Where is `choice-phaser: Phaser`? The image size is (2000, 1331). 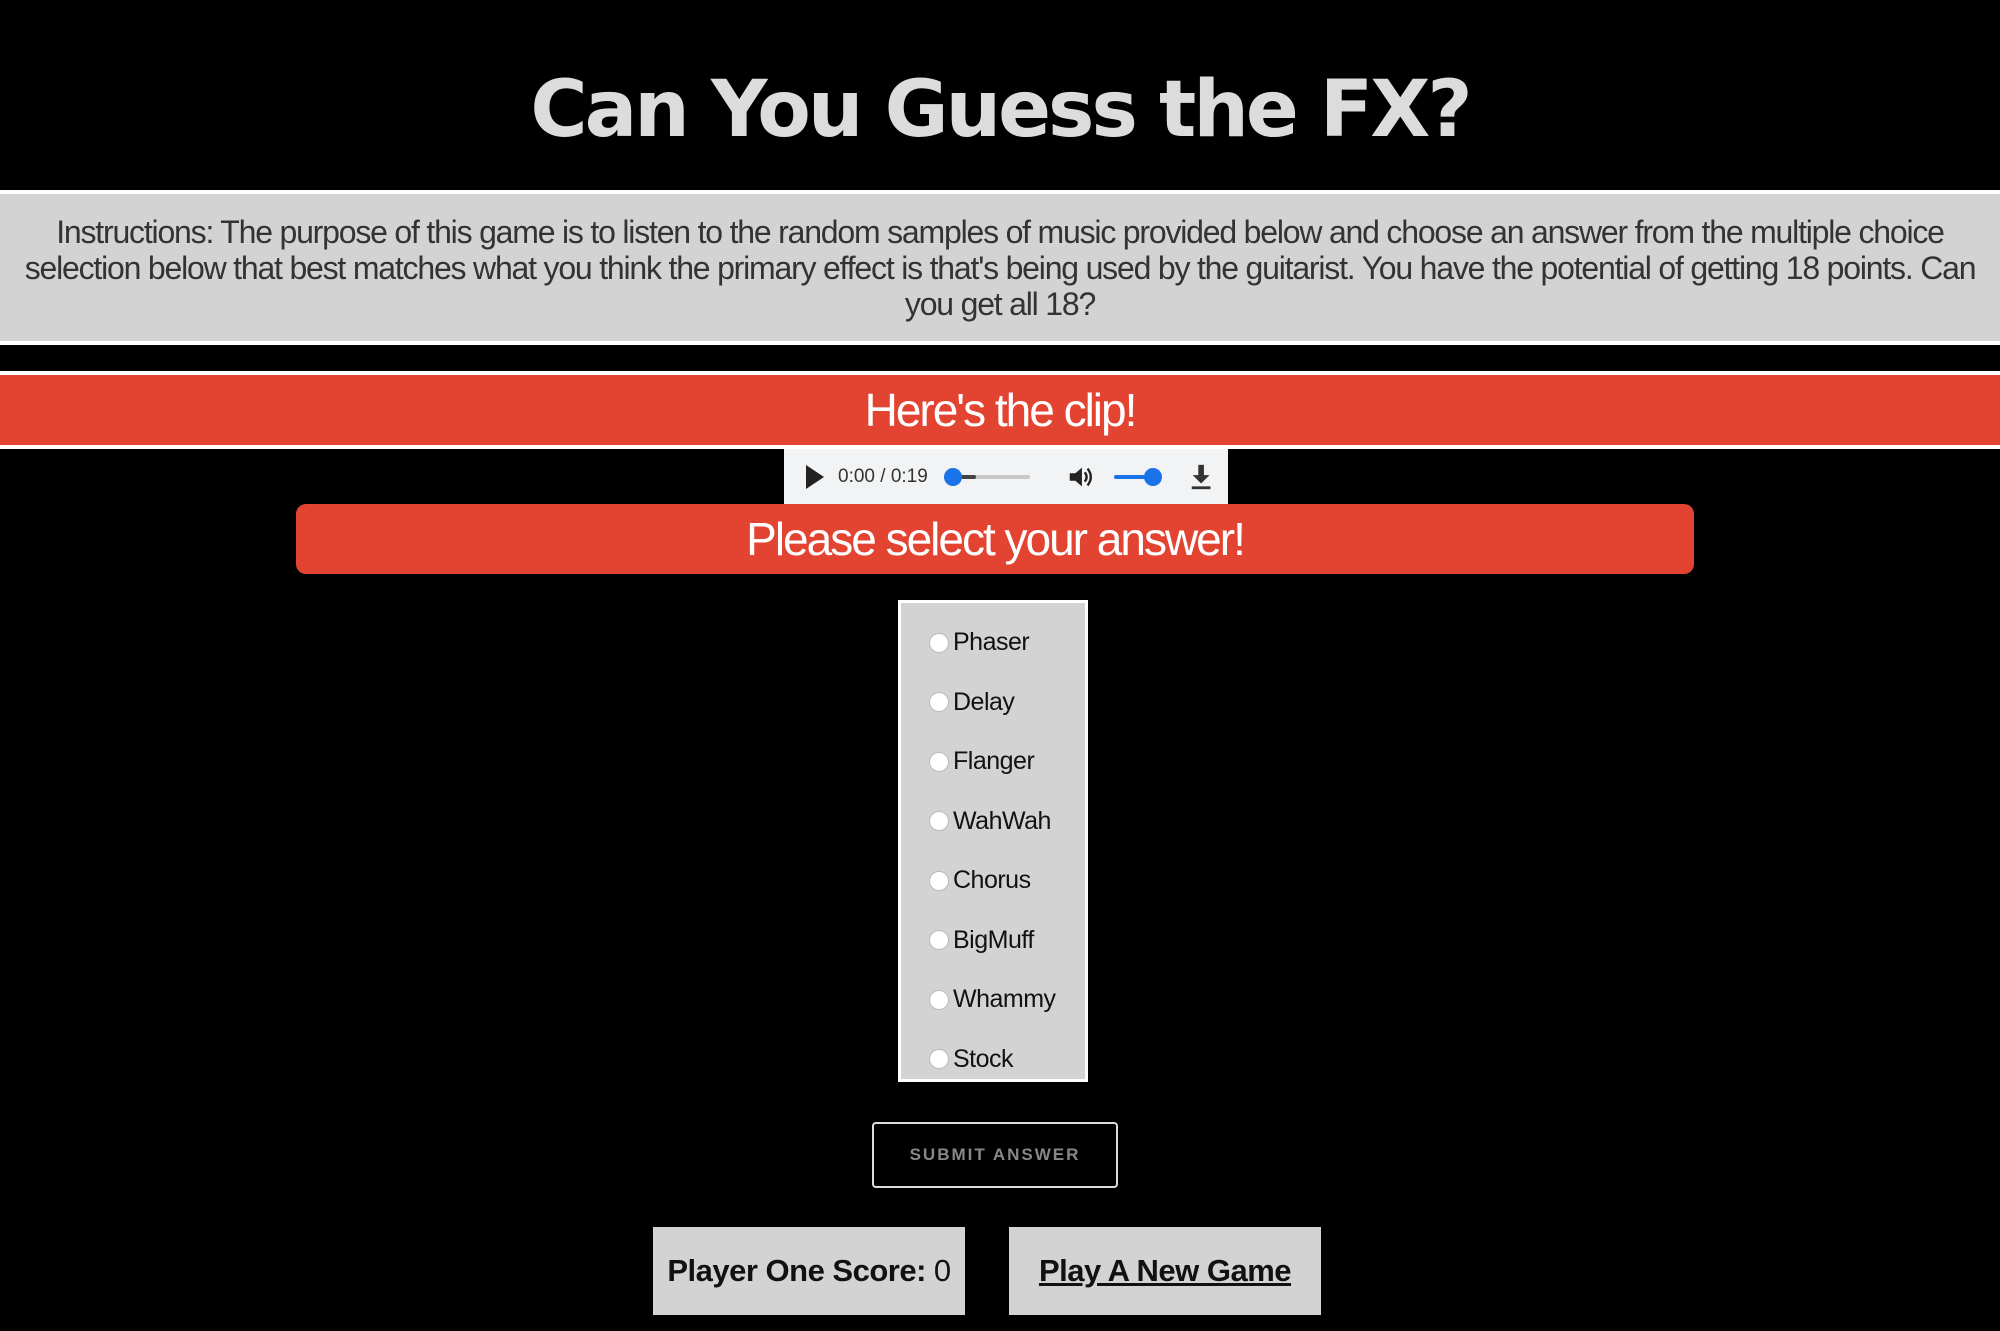
choice-phaser: Phaser is located at coordinates (1007, 643).